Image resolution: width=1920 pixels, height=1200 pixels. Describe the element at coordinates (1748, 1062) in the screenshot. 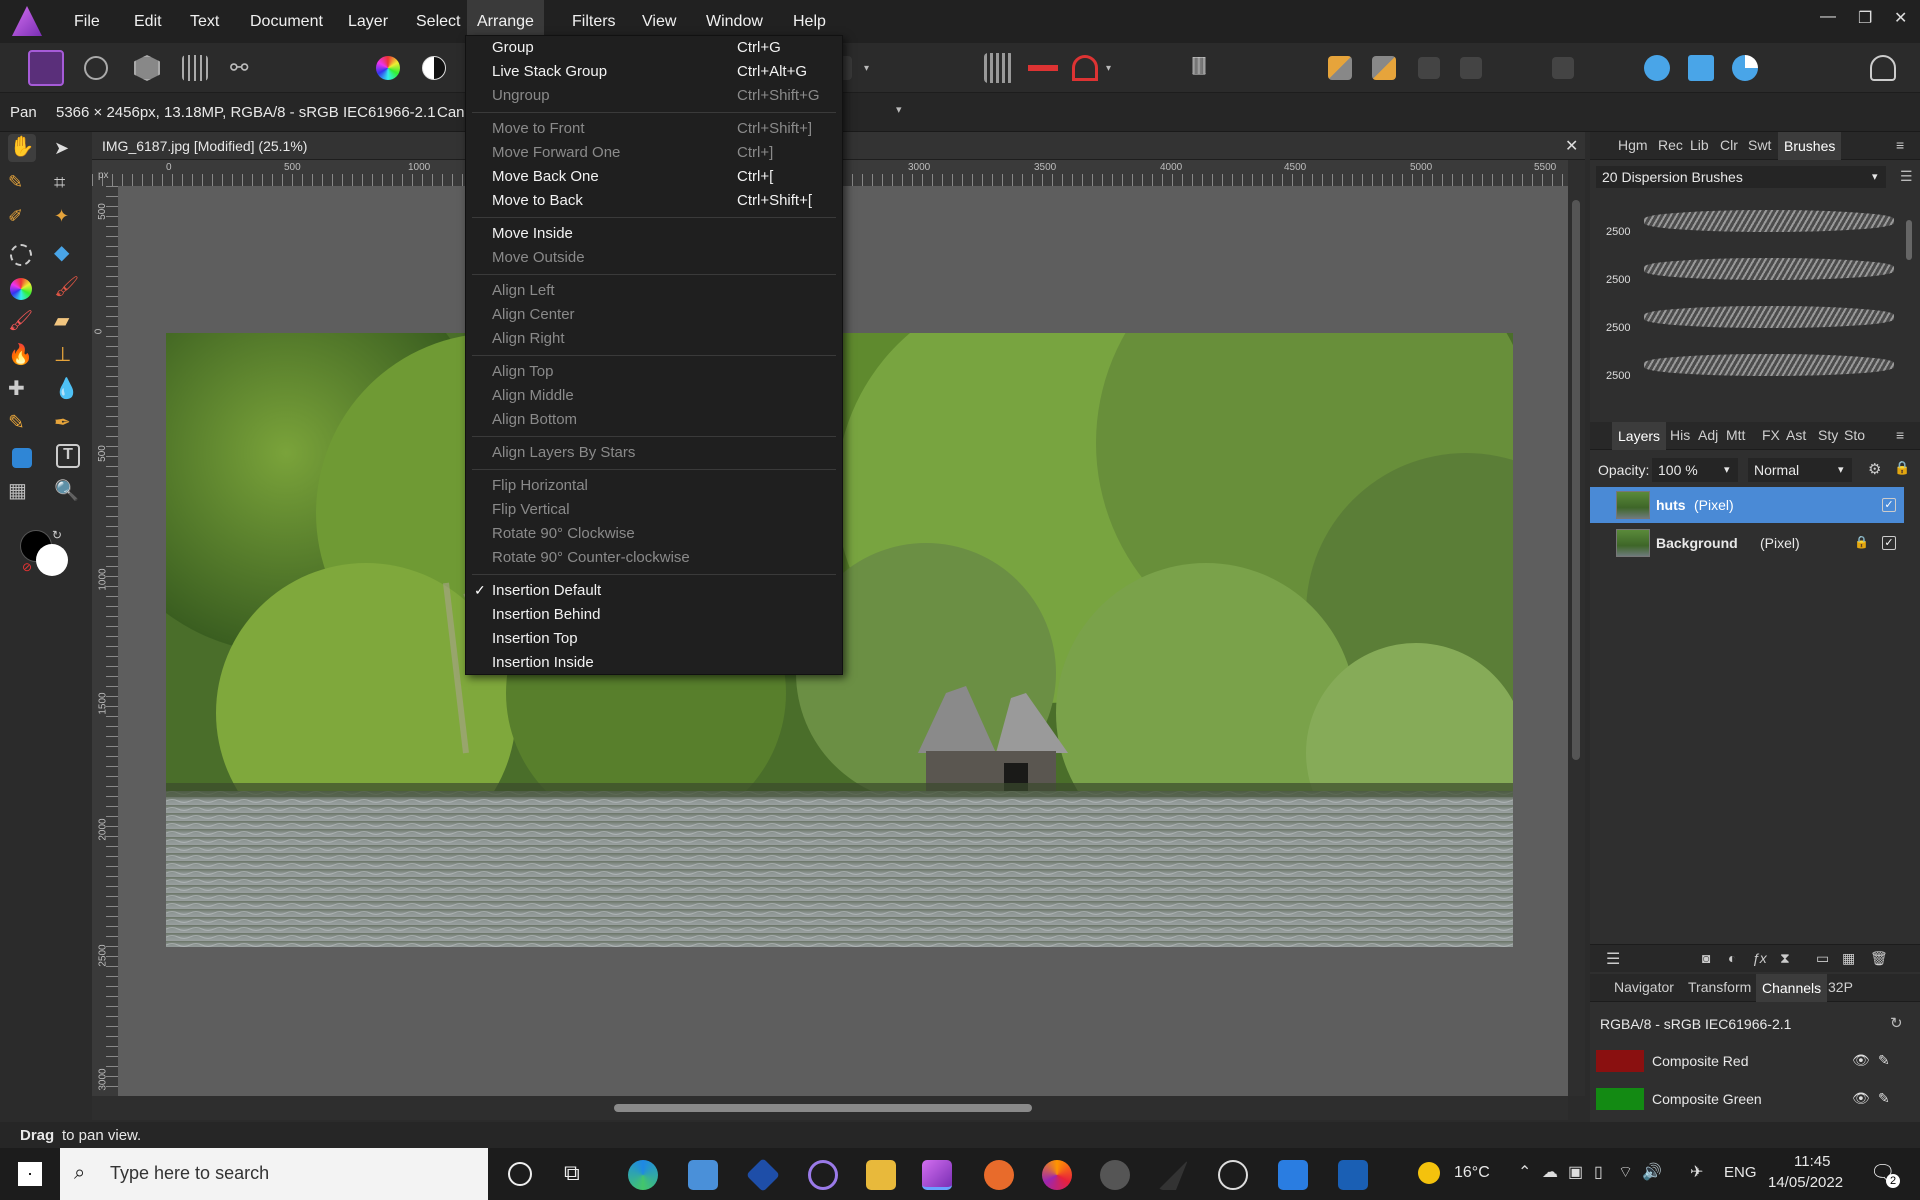

I see `channel-row-red: Composite Red 👁 ✎` at that location.